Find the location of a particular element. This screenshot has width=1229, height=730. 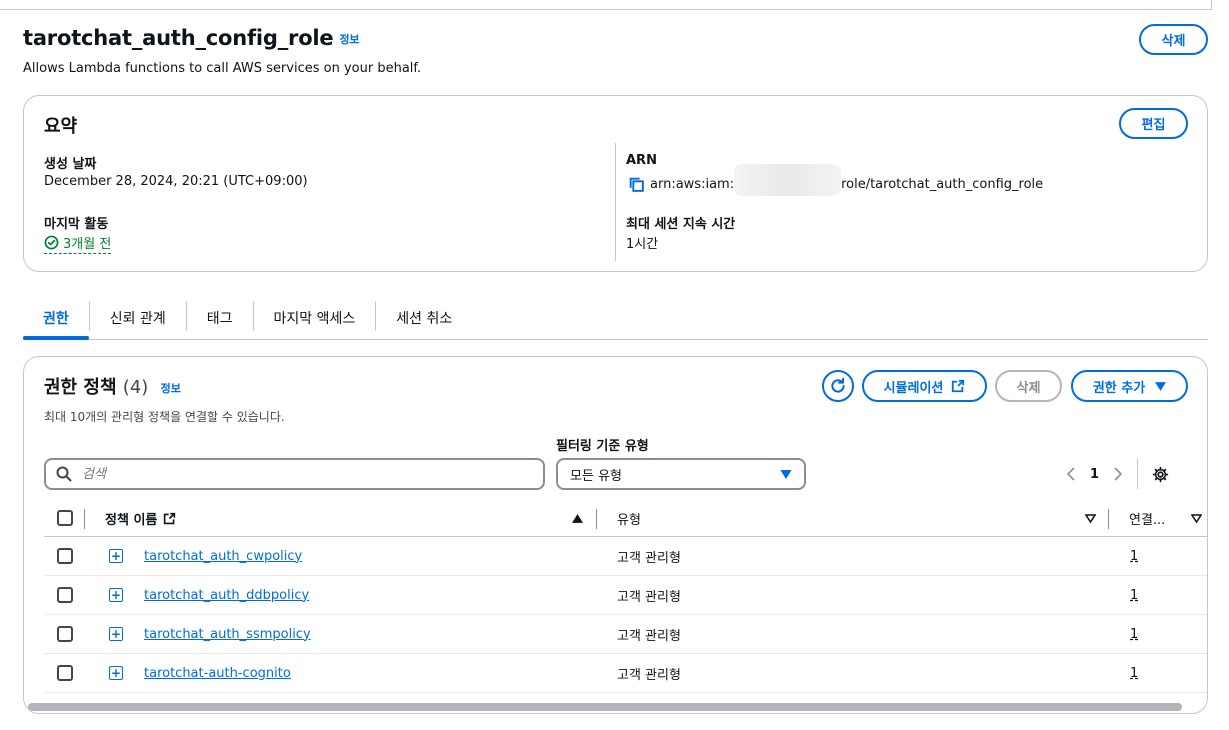

gear-icon is located at coordinates (1160, 474).